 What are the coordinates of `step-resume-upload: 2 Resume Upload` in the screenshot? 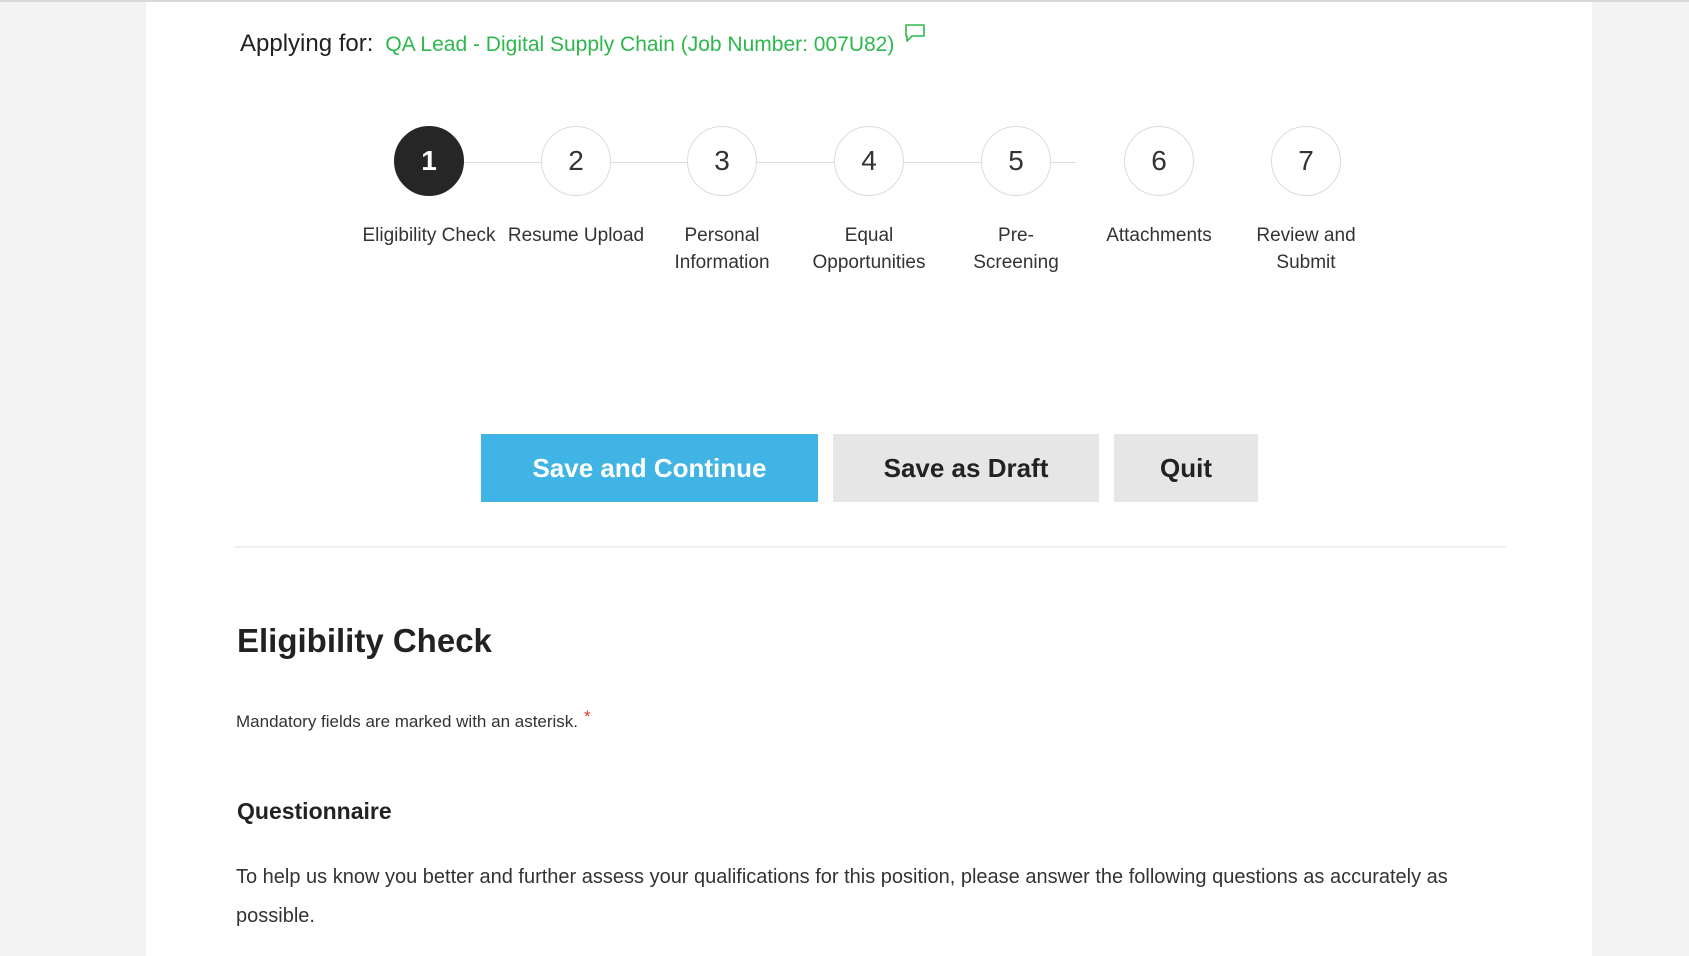 It's located at (576, 187).